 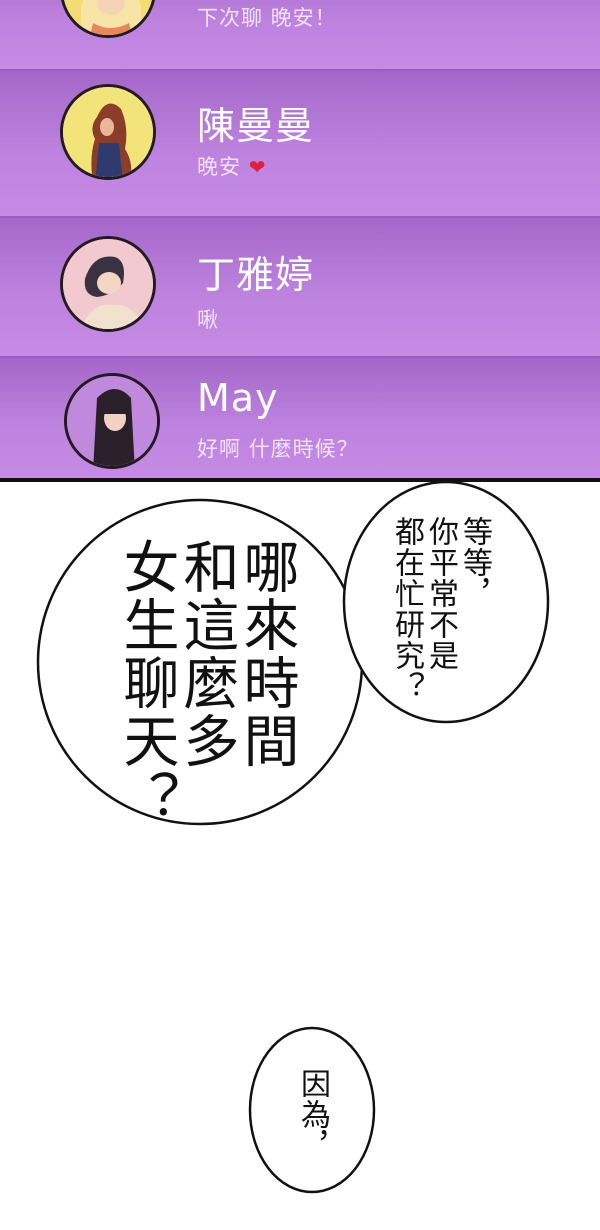 What do you see at coordinates (266, 654) in the screenshot?
I see `bubble-text-line: 哪來時間` at bounding box center [266, 654].